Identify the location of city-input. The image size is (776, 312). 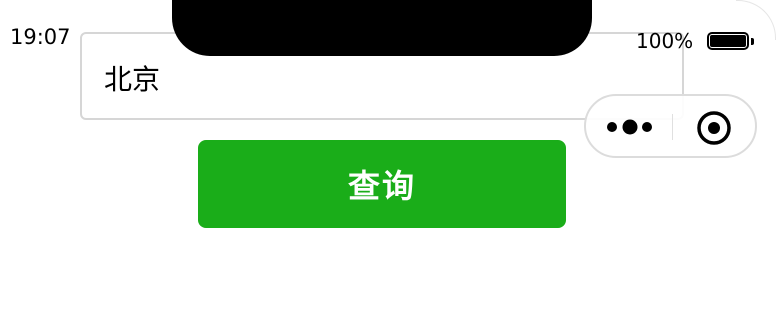
(364, 78).